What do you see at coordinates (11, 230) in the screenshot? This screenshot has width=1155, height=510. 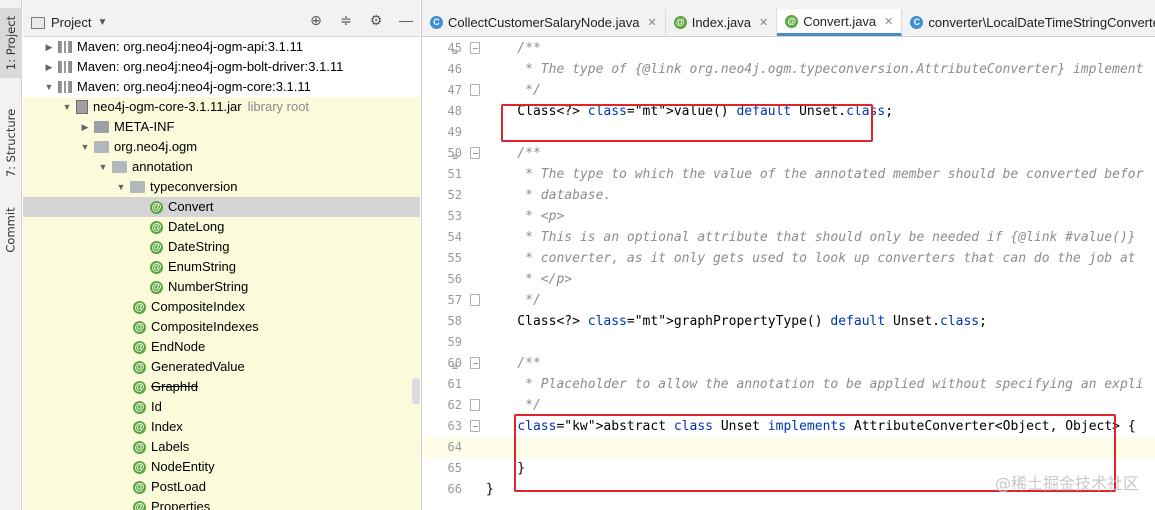 I see `commit-tool-button: Commit` at bounding box center [11, 230].